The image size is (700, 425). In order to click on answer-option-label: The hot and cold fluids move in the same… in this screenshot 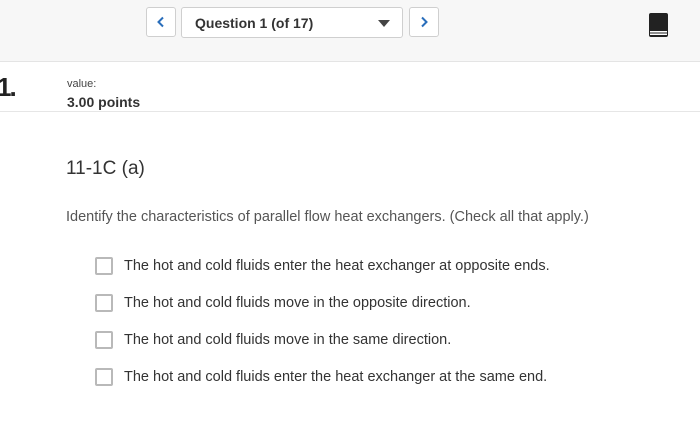, I will do `click(288, 340)`.